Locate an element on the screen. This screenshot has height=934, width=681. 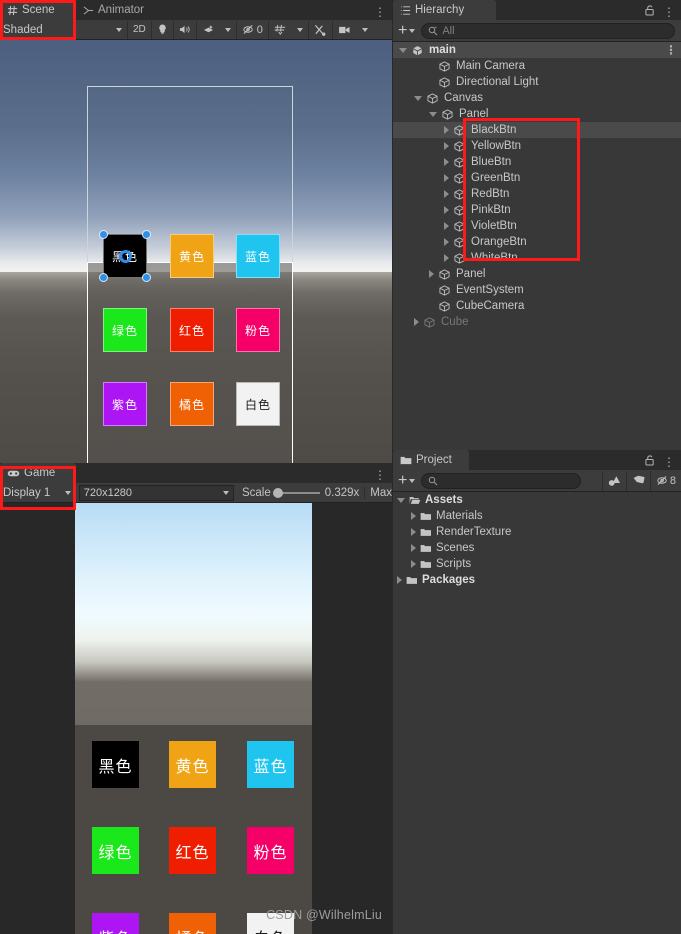
maximize-dropdown: Max is located at coordinates (378, 492).